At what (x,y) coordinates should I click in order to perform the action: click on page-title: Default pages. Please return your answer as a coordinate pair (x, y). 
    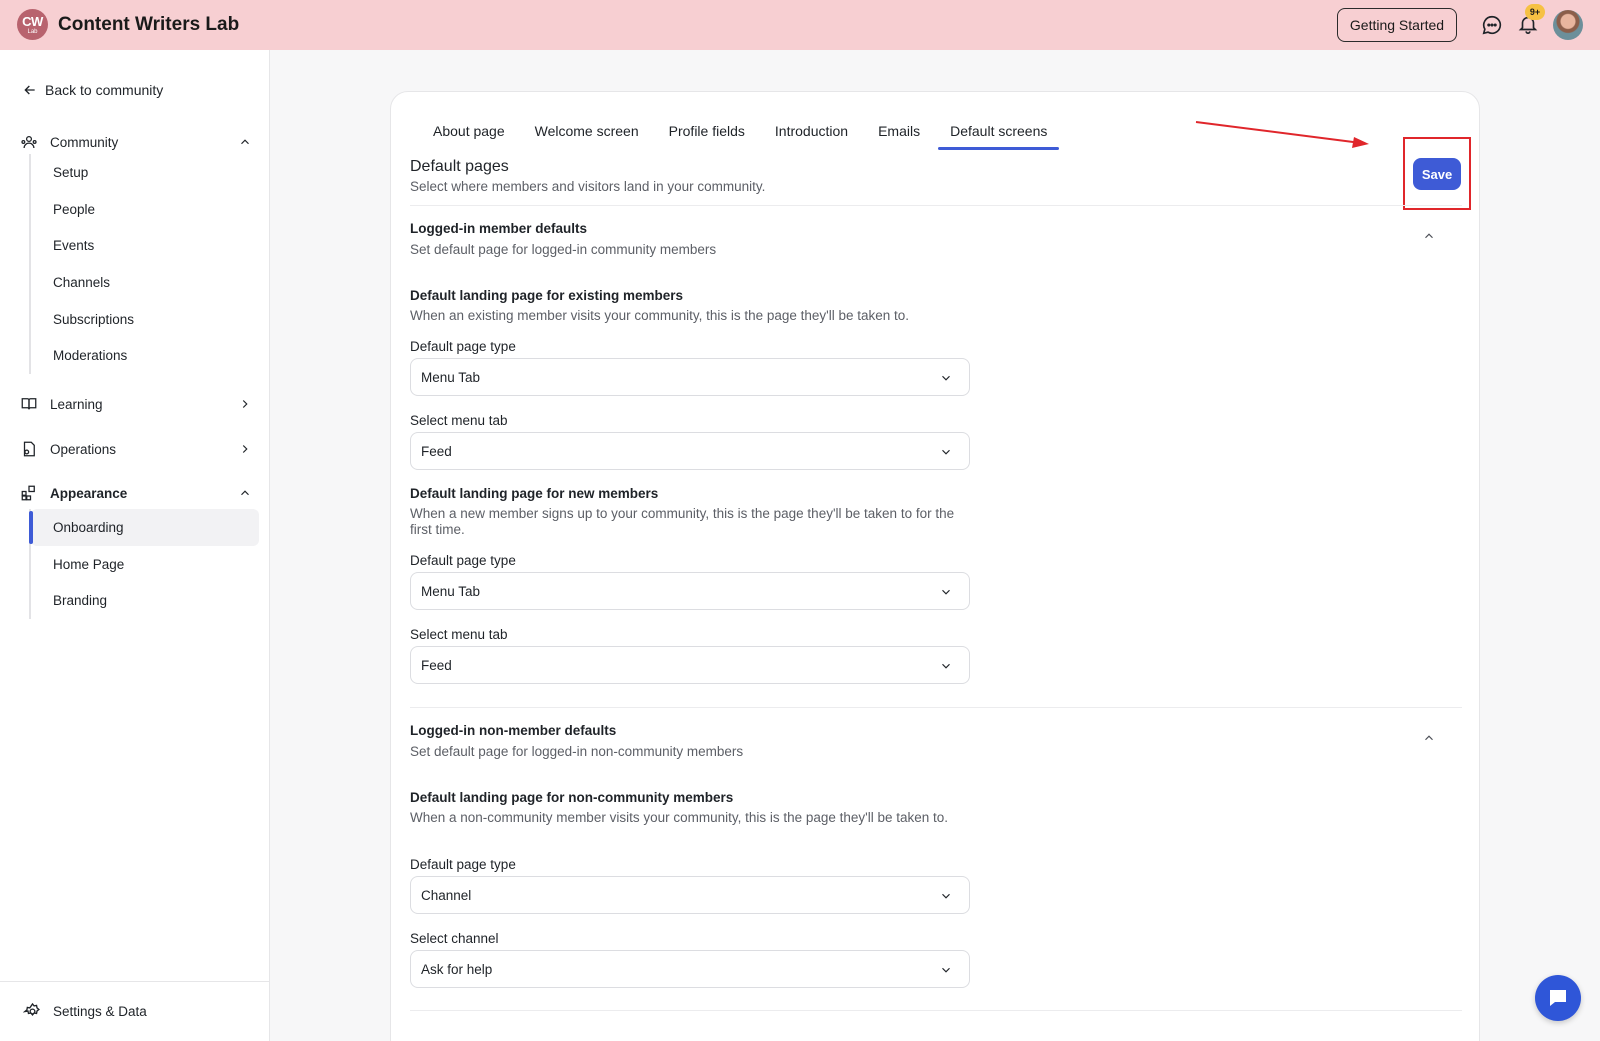
    Looking at the image, I should click on (459, 166).